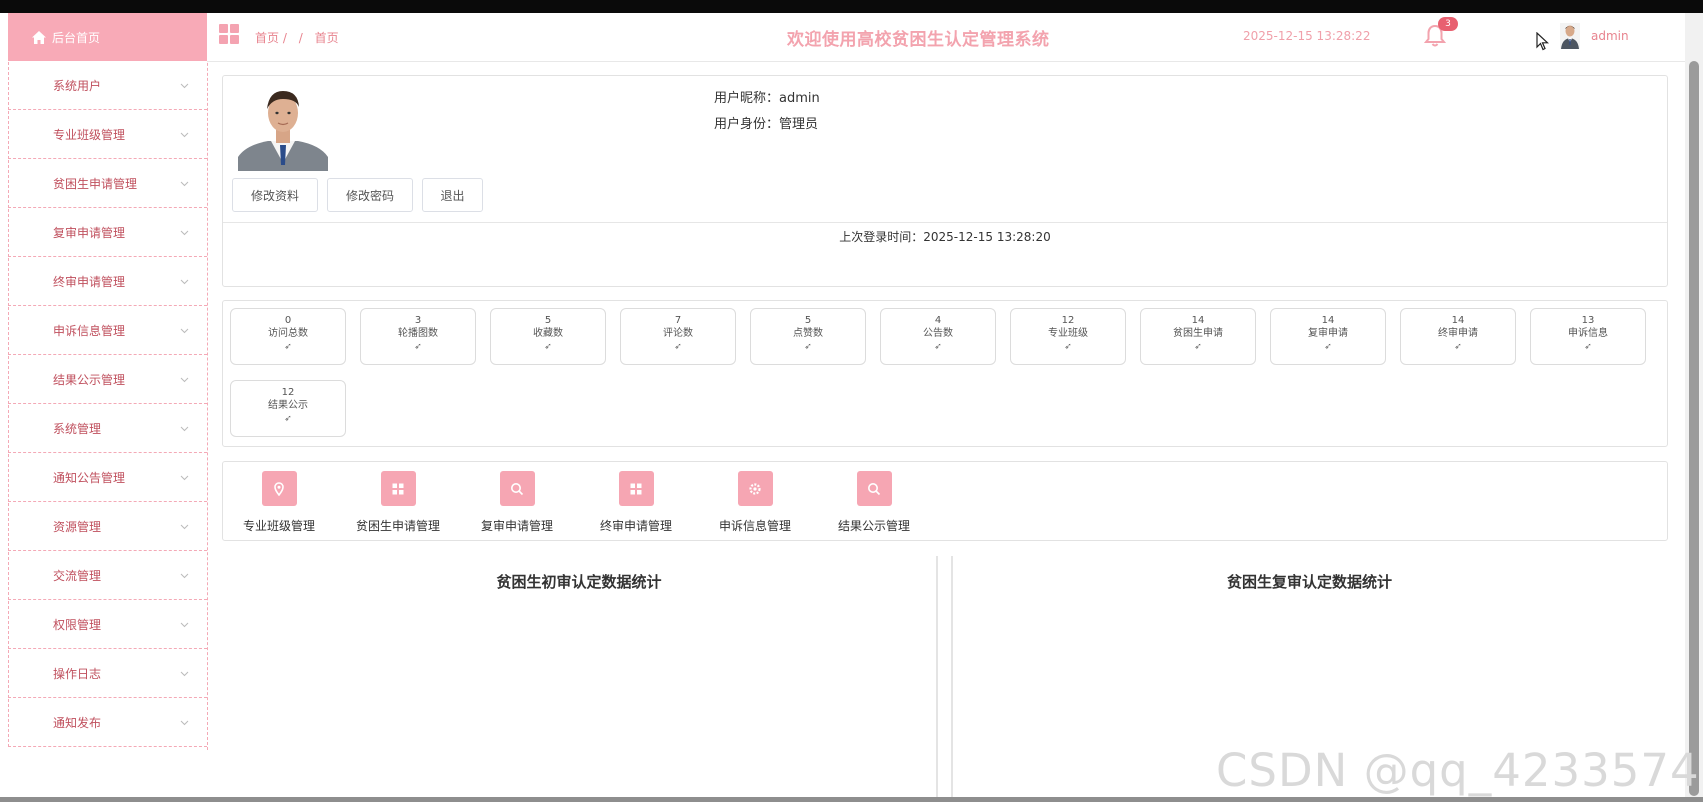  What do you see at coordinates (452, 195) in the screenshot?
I see `logout-button: 退出` at bounding box center [452, 195].